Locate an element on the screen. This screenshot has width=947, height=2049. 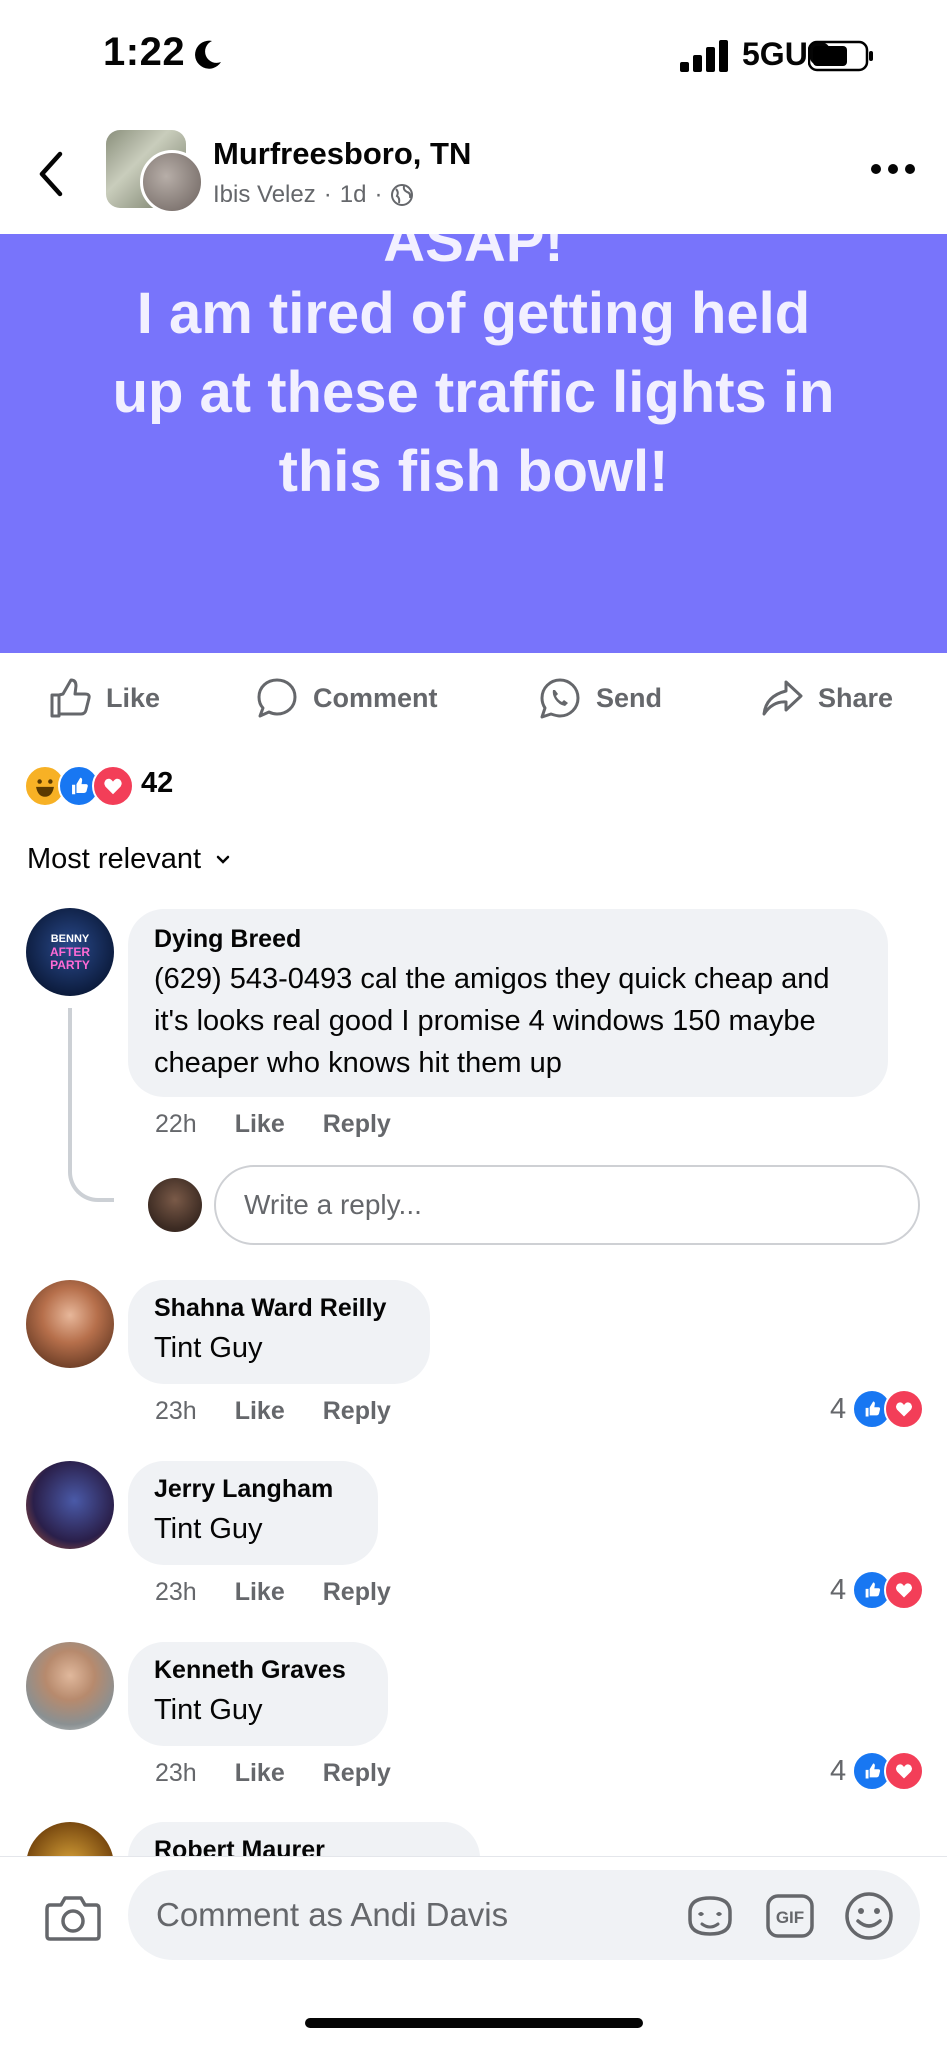
banner-line: this fish bowl! is located at coordinates (473, 471).